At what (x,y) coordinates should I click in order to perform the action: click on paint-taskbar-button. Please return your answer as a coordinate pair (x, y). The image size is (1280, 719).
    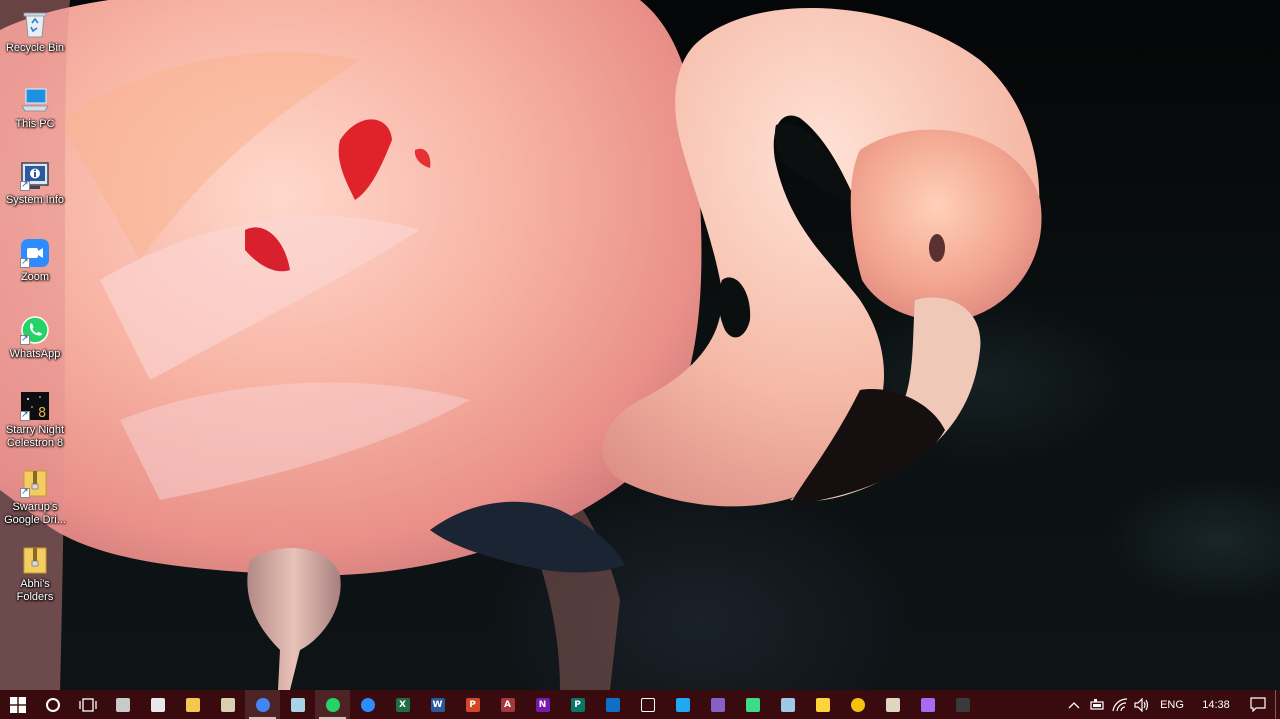
    Looking at the image, I should click on (892, 704).